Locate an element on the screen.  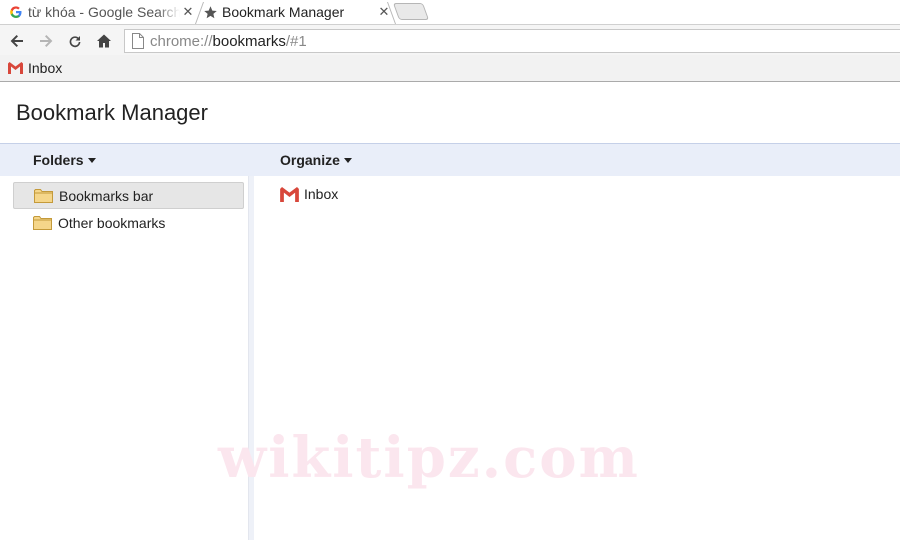
watermark: wikitipz.com is located at coordinates (429, 458).